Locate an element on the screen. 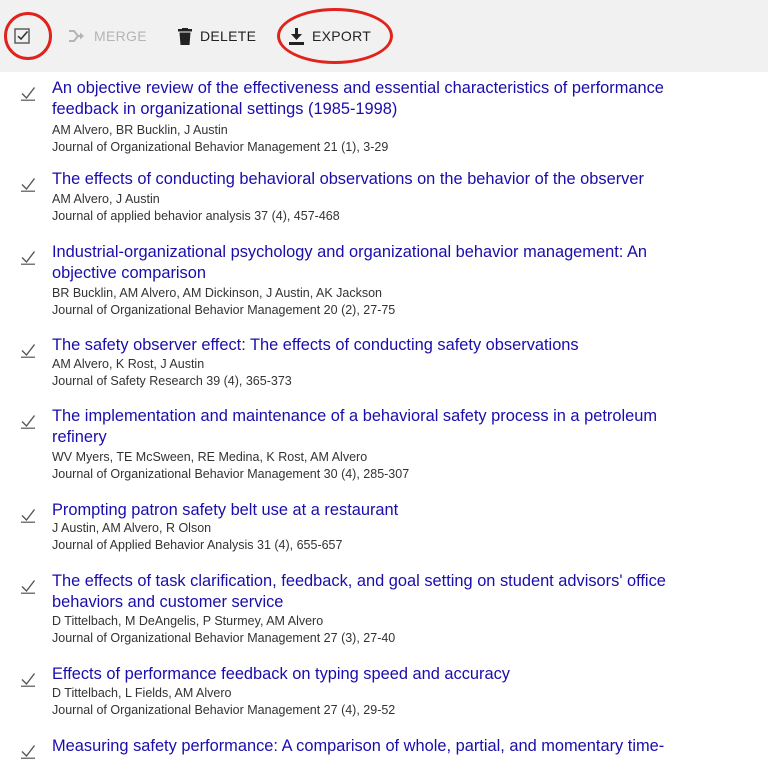 The height and width of the screenshot is (759, 768). delete-label: DELETE is located at coordinates (228, 36).